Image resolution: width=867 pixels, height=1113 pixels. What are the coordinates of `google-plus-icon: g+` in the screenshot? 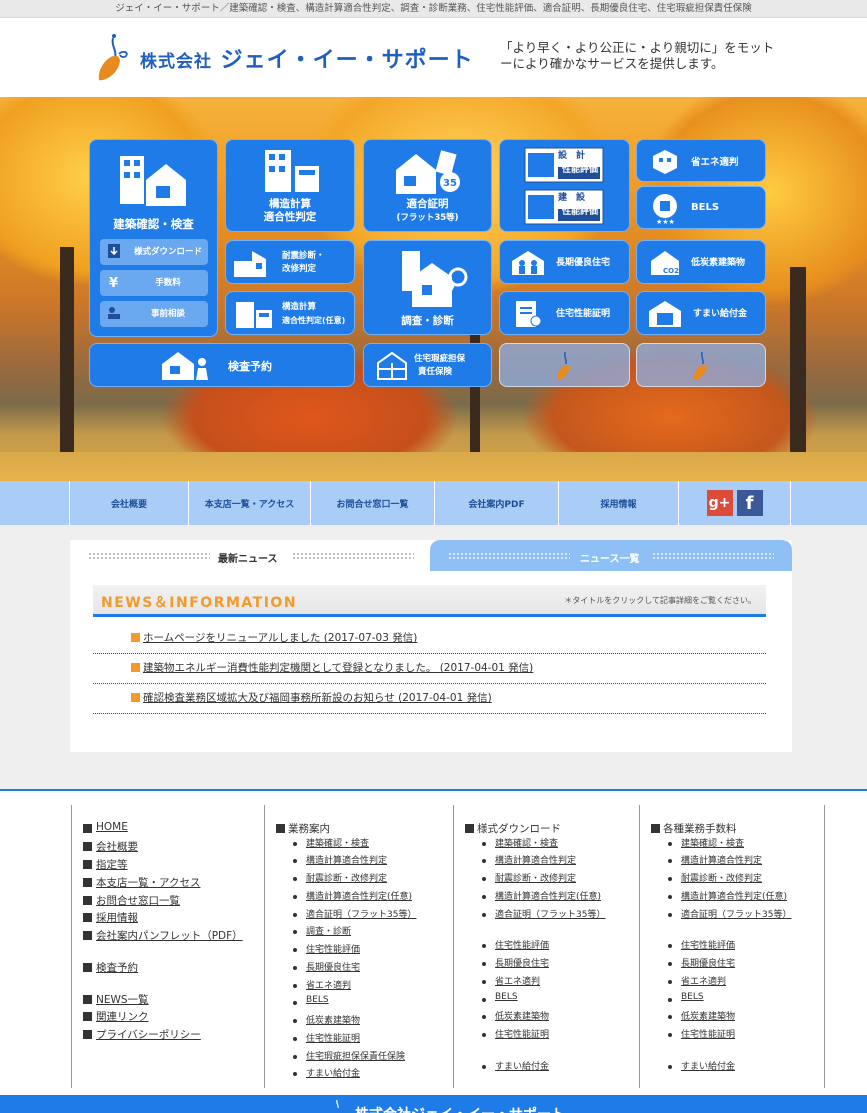 It's located at (719, 503).